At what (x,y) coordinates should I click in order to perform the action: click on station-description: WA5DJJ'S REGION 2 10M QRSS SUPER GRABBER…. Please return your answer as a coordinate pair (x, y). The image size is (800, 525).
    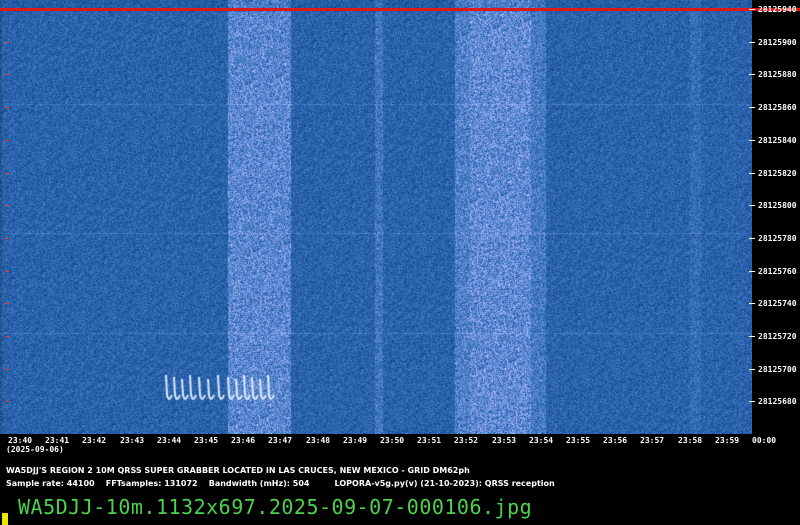
    Looking at the image, I should click on (238, 470).